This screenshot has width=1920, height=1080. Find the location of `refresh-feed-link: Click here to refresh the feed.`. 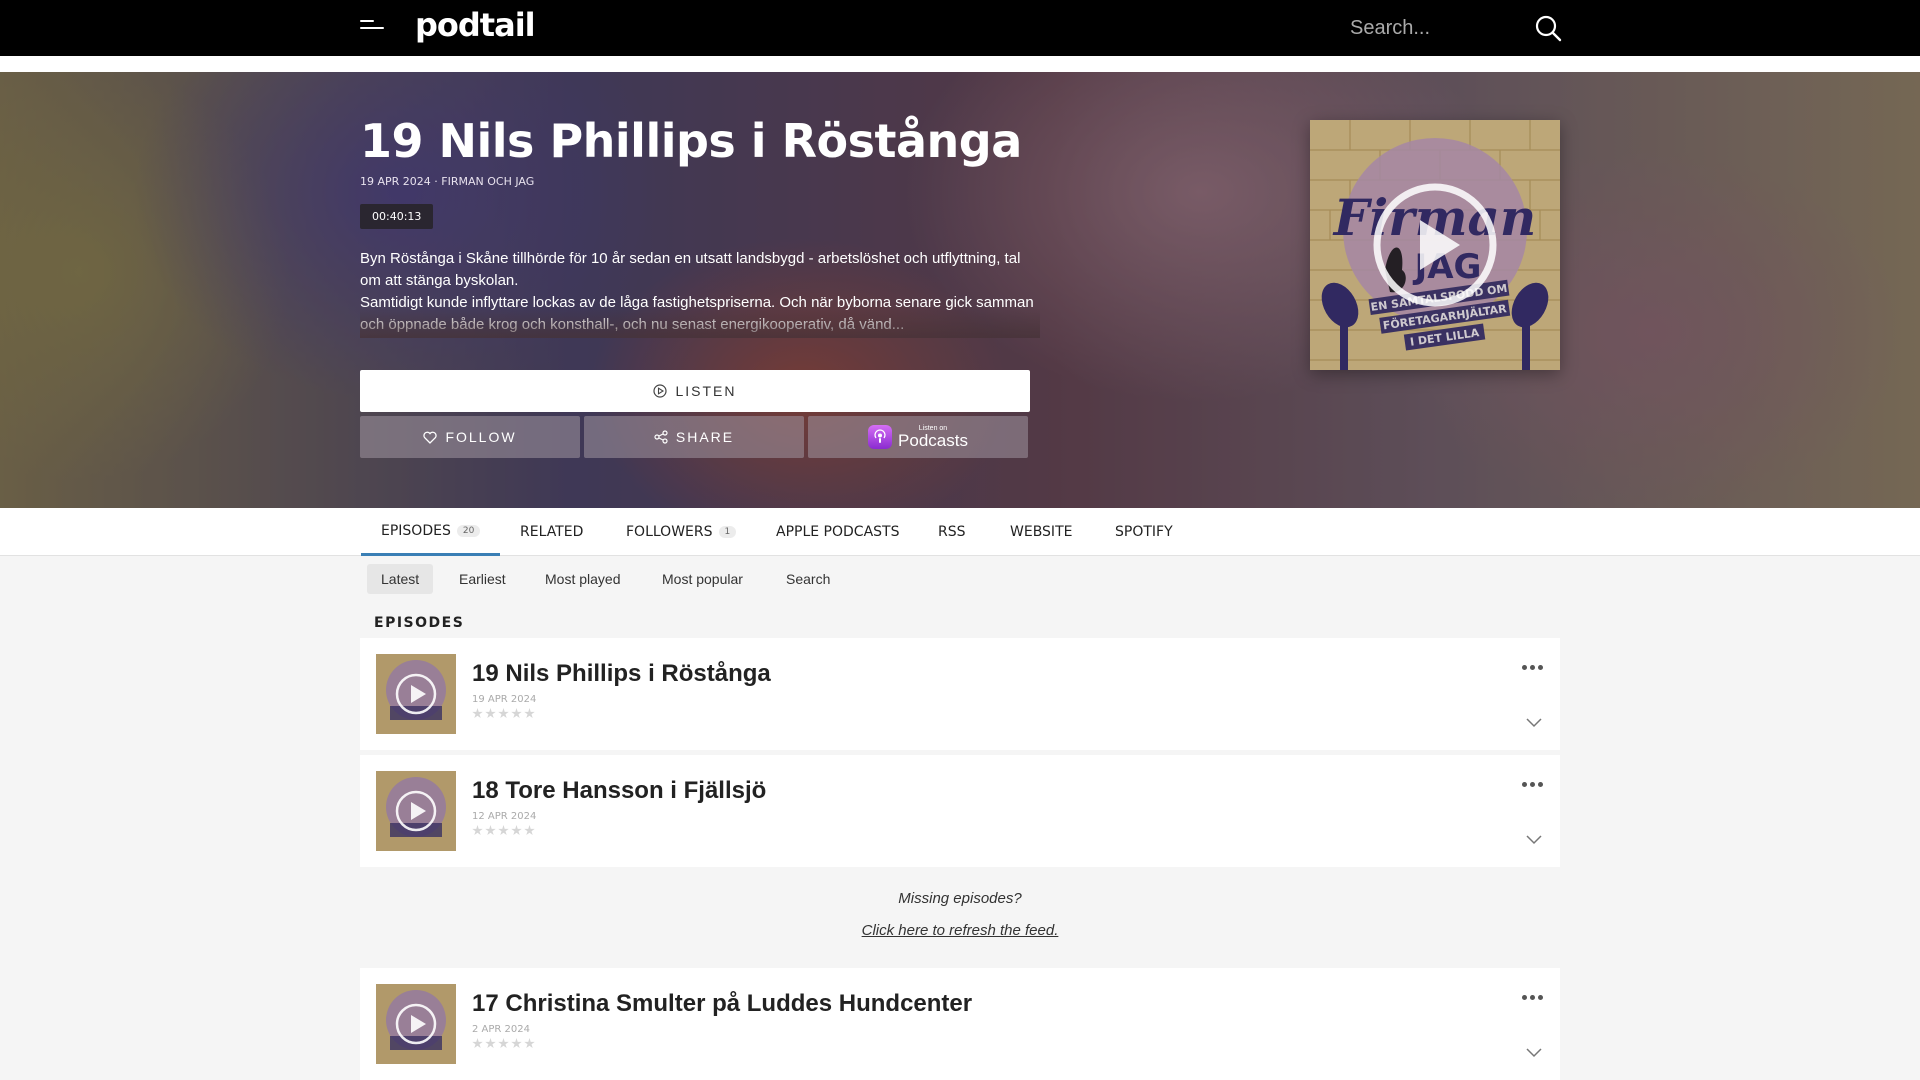

refresh-feed-link: Click here to refresh the feed. is located at coordinates (960, 930).